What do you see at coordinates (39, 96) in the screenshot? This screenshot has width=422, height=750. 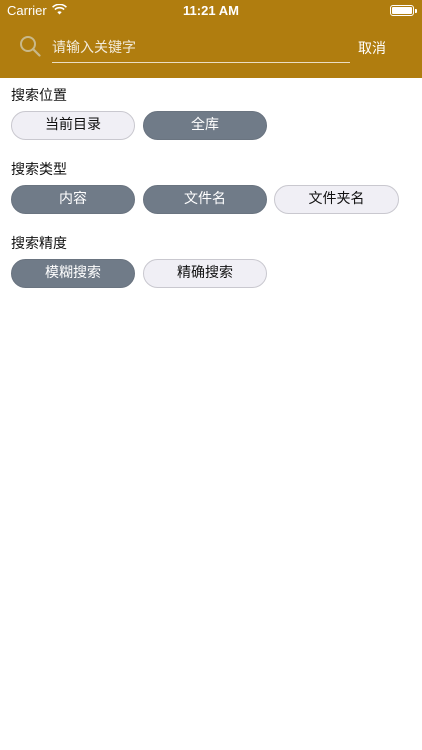 I see `section-title-search-location: 搜索位置` at bounding box center [39, 96].